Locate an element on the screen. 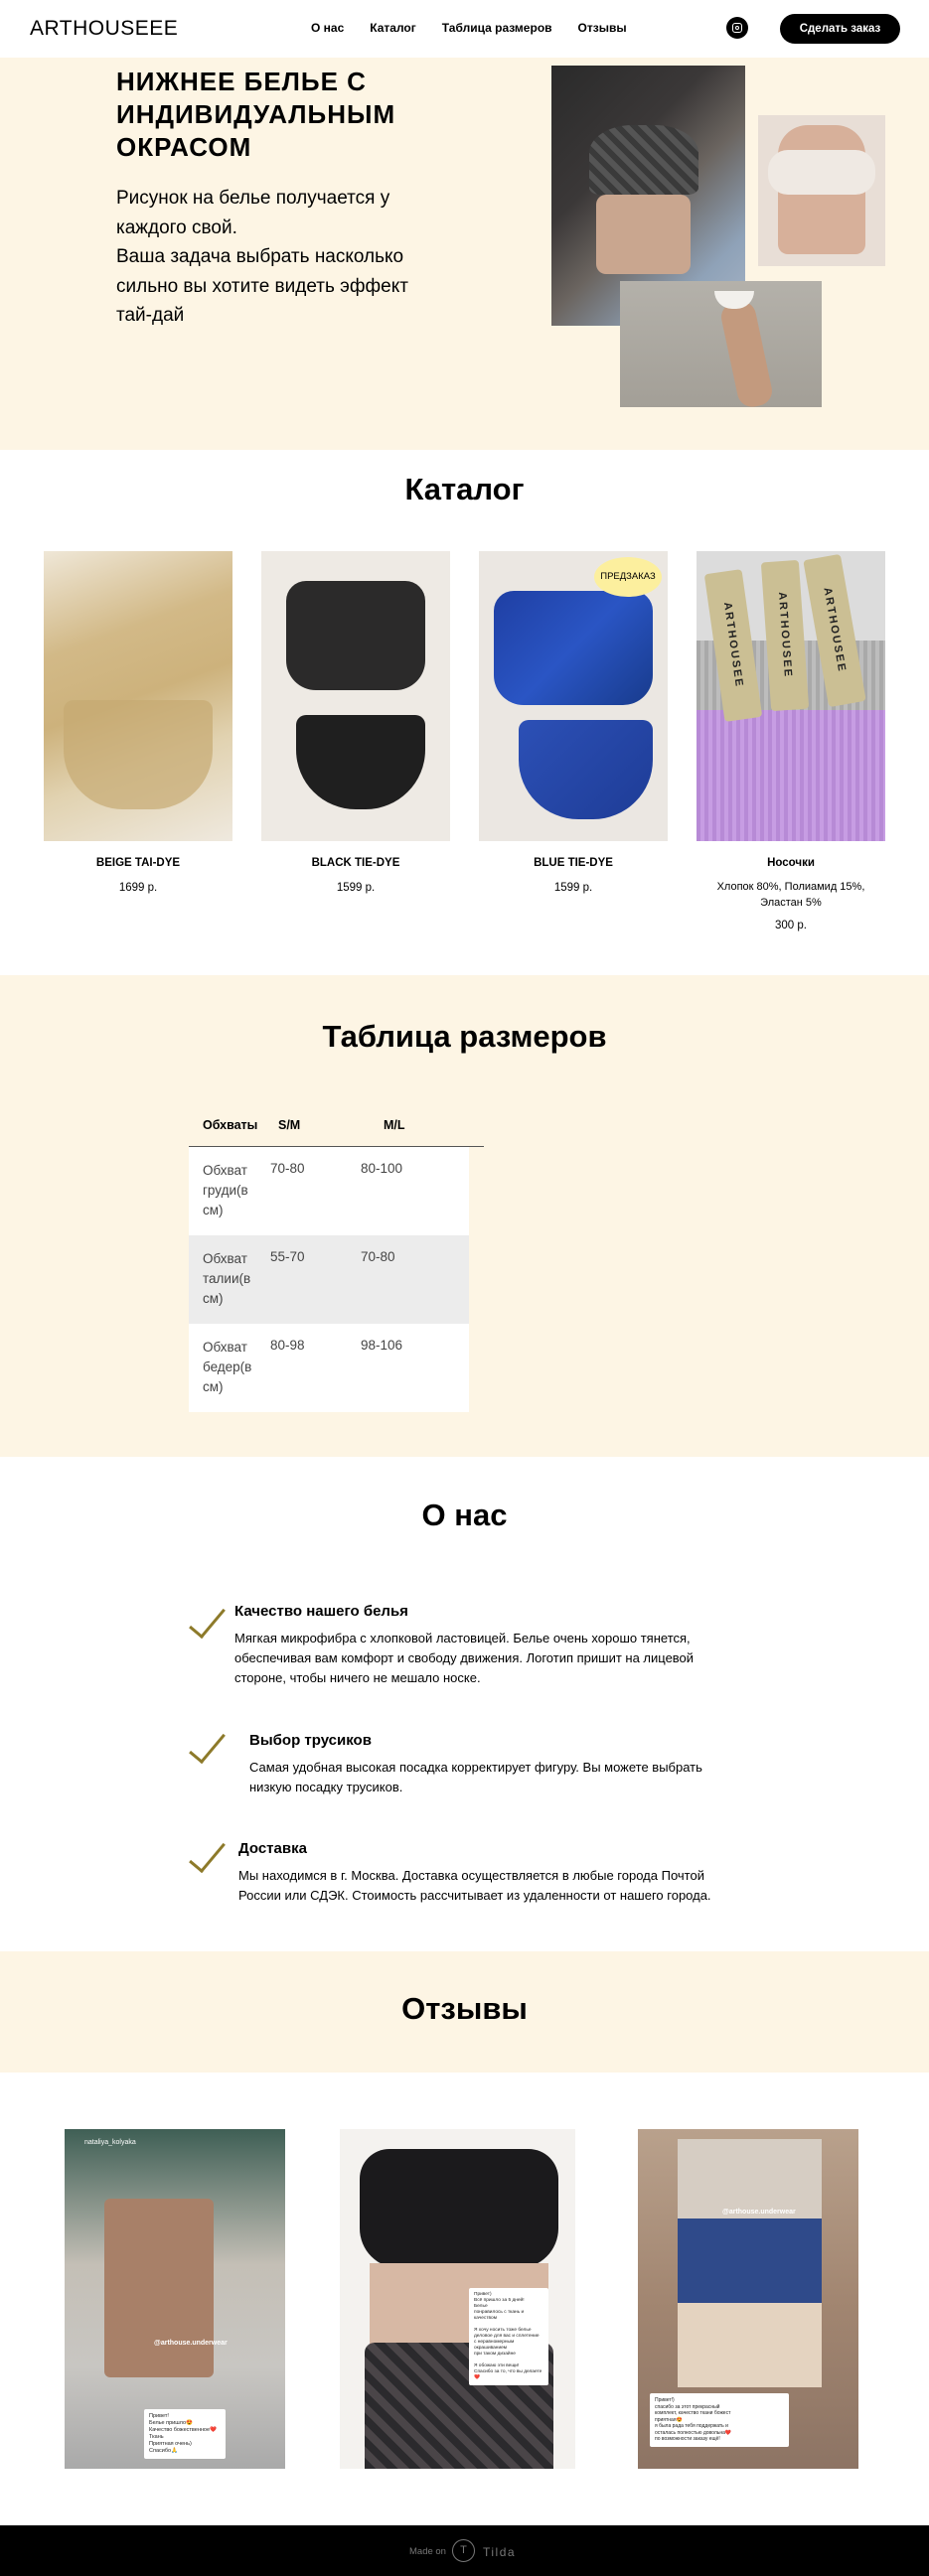 The width and height of the screenshot is (929, 2576). tilda-logo-icon: T is located at coordinates (463, 2550).